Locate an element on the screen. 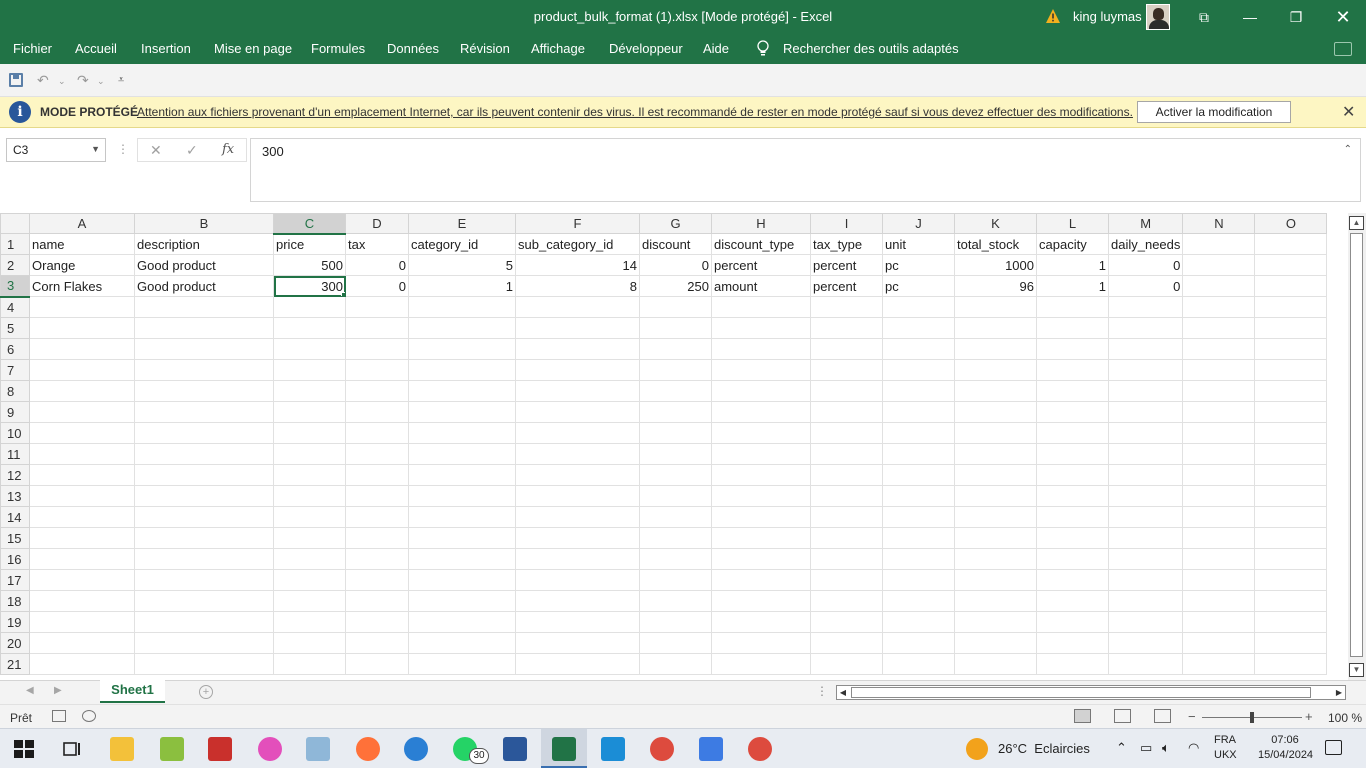  cell-c21 is located at coordinates (309, 664).